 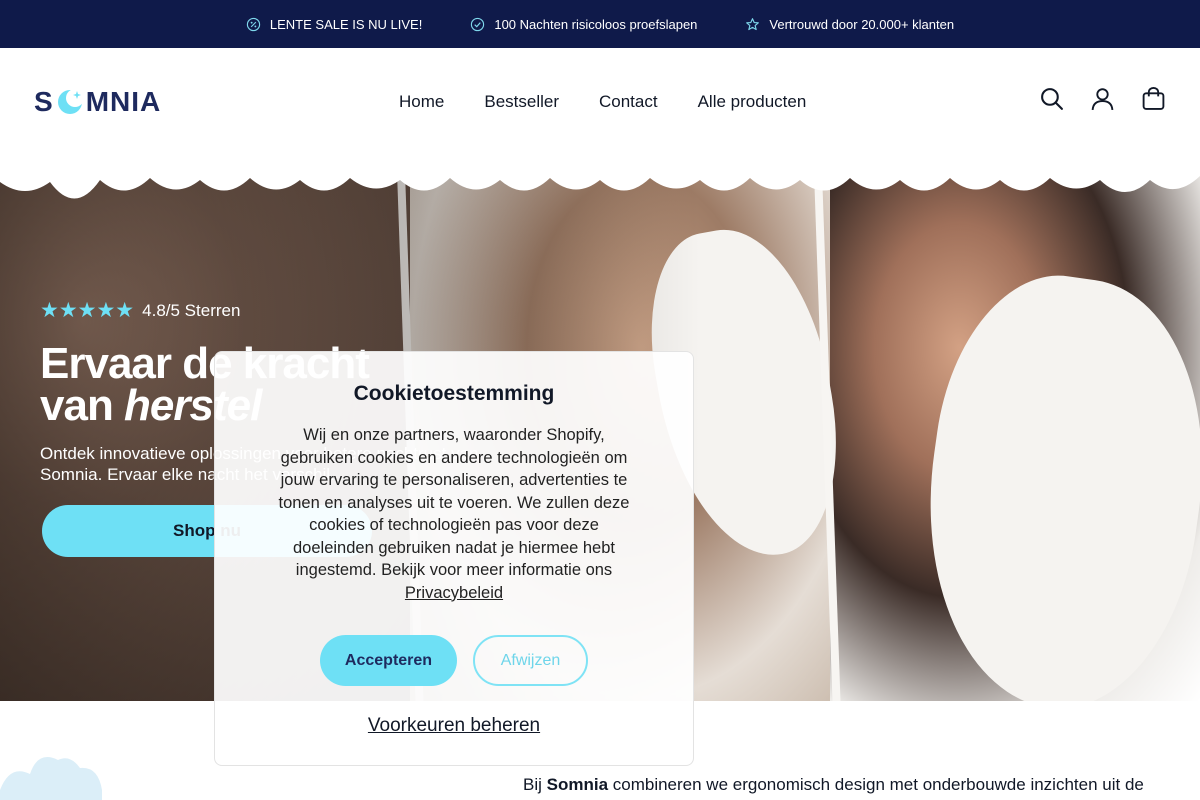 I want to click on rating-stars: ★★★★★, so click(x=87, y=310).